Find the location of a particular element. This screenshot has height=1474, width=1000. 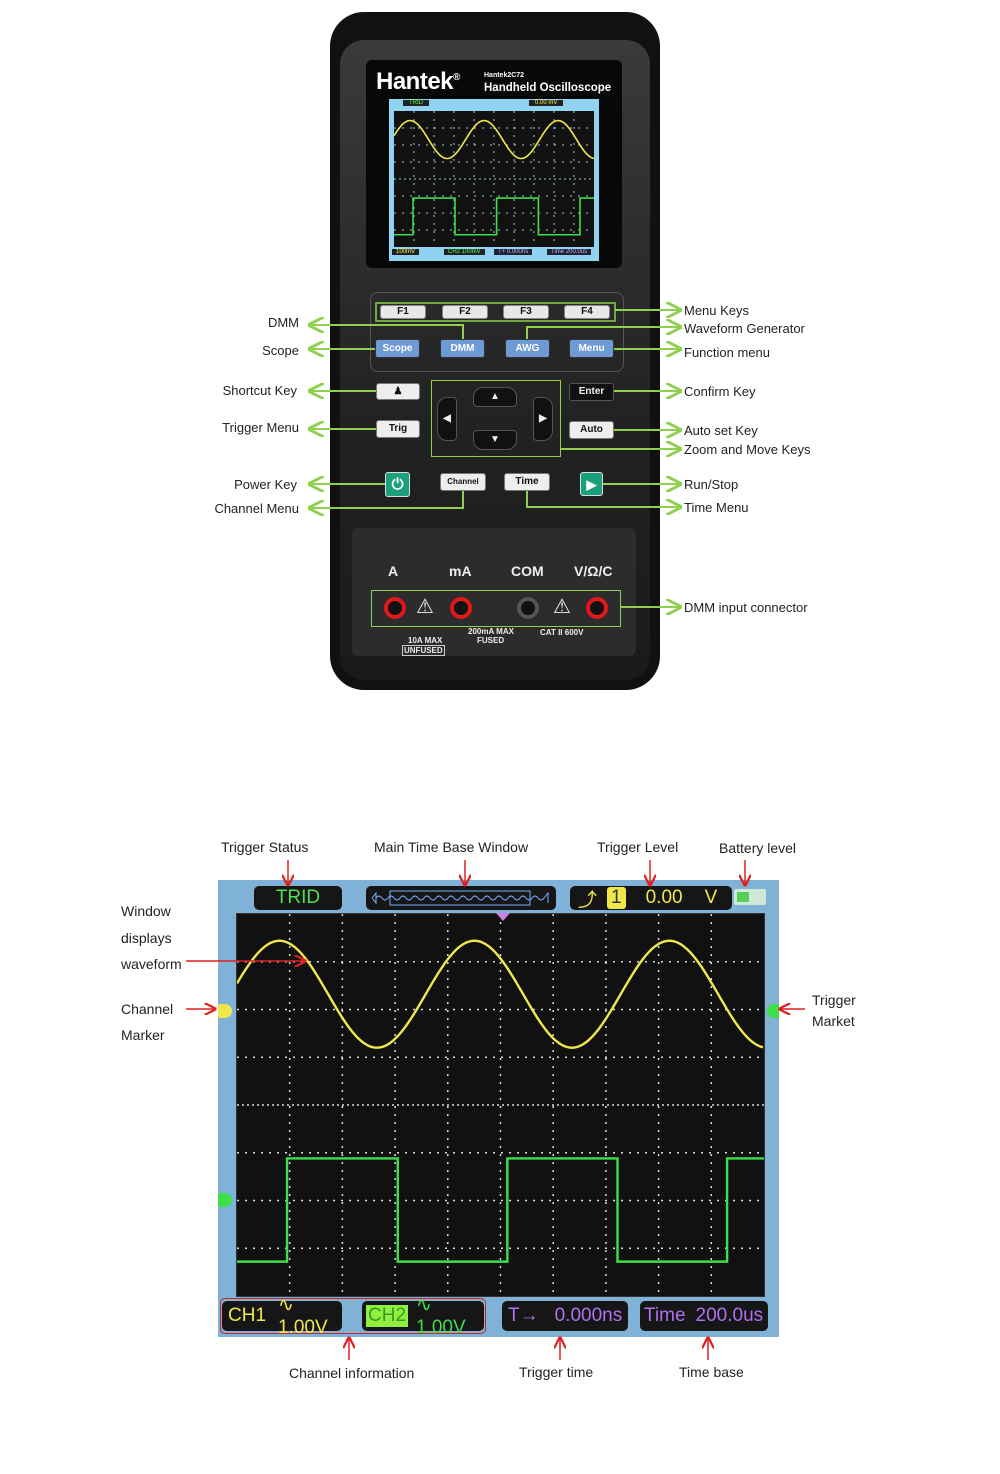

callout-waveform-generator: Waveform Generator is located at coordinates (744, 328).